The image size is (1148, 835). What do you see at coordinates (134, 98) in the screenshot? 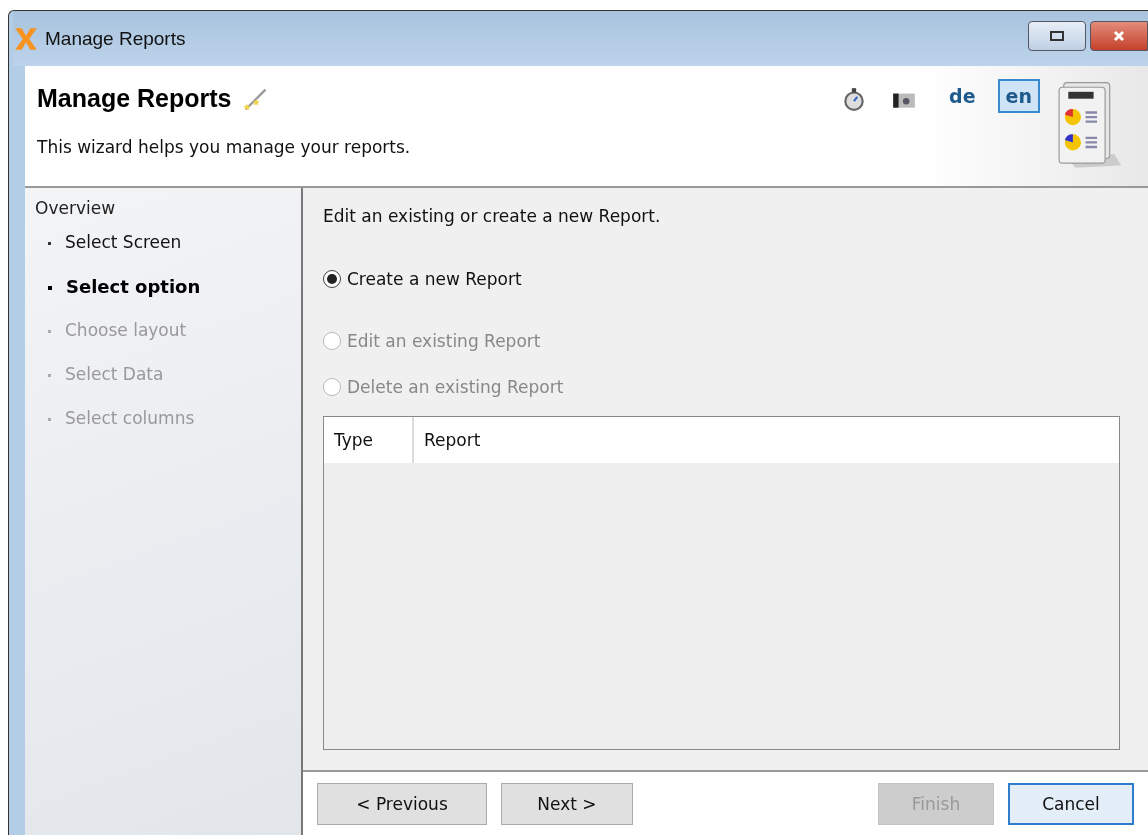
I see `wizard-title: Manage Reports` at bounding box center [134, 98].